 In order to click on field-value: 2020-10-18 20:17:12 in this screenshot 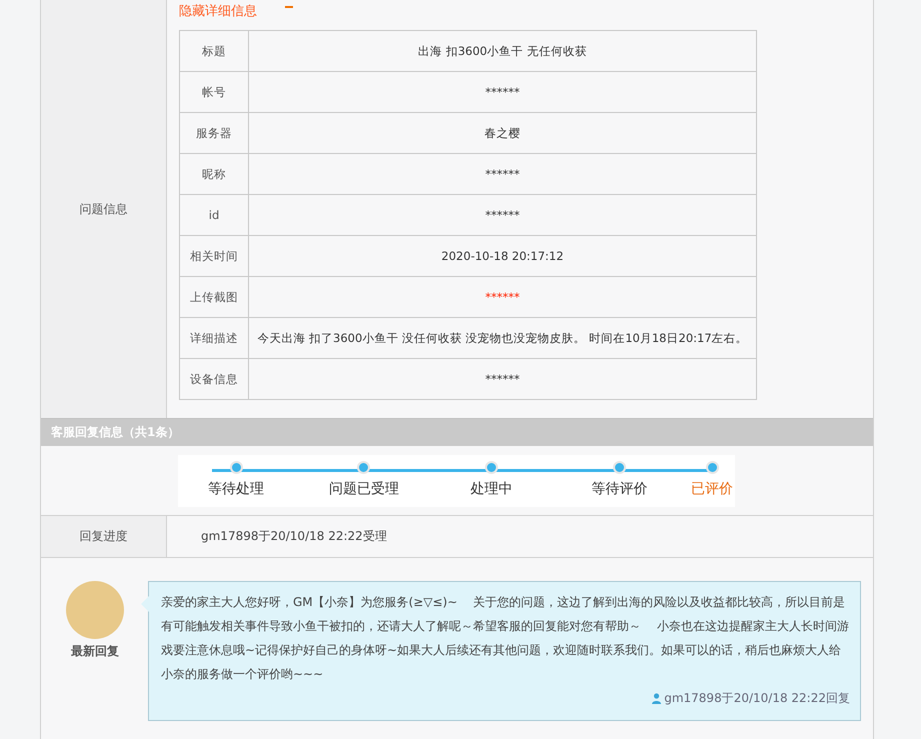, I will do `click(502, 256)`.